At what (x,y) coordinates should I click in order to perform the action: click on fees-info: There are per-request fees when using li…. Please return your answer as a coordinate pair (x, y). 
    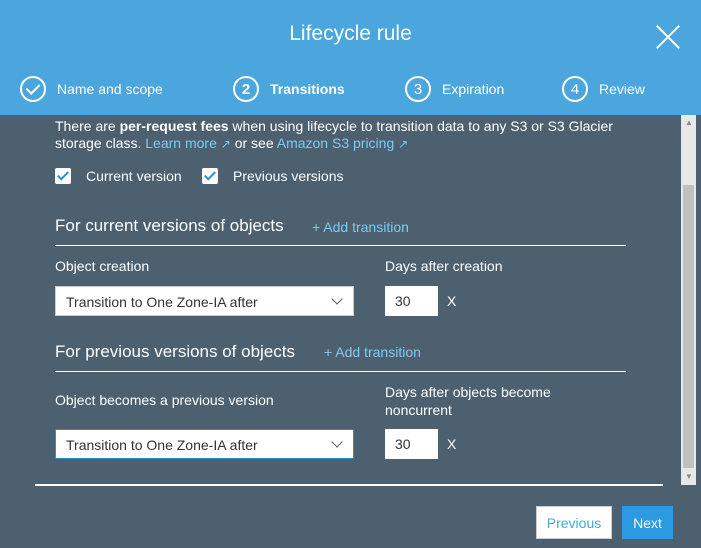
    Looking at the image, I should click on (345, 135).